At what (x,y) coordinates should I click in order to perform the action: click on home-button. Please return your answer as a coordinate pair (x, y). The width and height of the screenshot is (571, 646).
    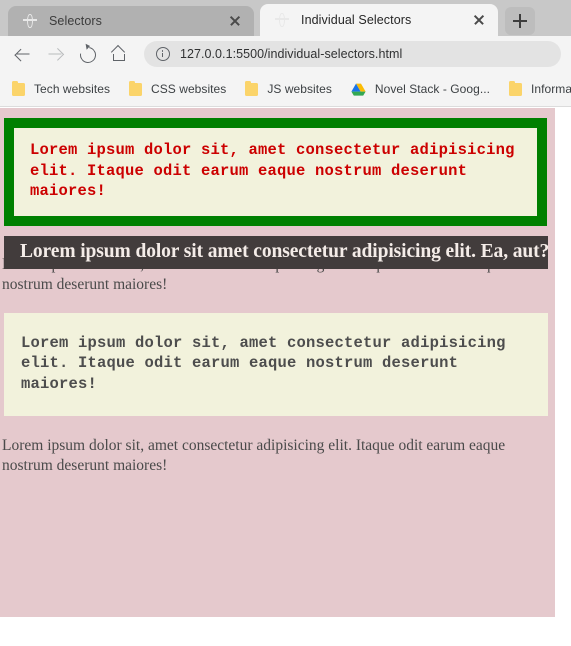
    Looking at the image, I should click on (119, 54).